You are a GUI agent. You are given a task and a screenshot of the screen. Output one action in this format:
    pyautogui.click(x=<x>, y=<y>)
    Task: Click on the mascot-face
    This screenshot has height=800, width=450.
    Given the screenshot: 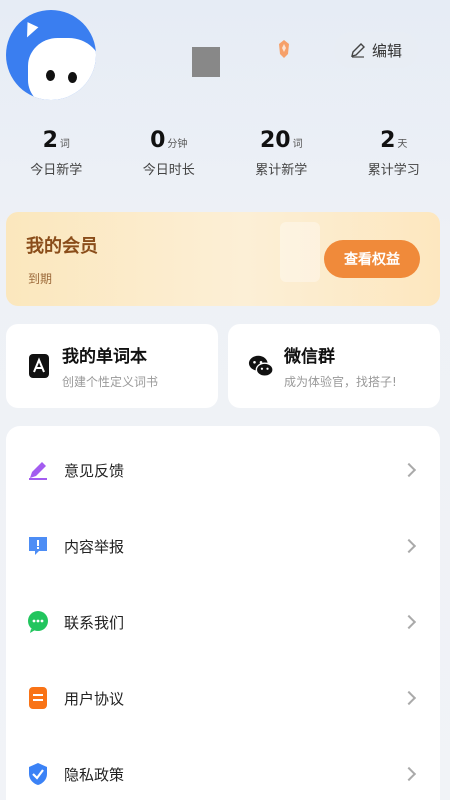 What is the action you would take?
    pyautogui.click(x=62, y=69)
    